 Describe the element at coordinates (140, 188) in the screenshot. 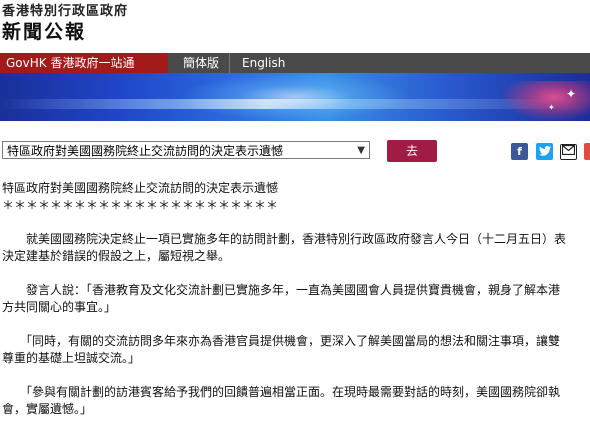

I see `article-title: 特區政府對美國國務院終止交流訪問的決定表示遺憾` at that location.